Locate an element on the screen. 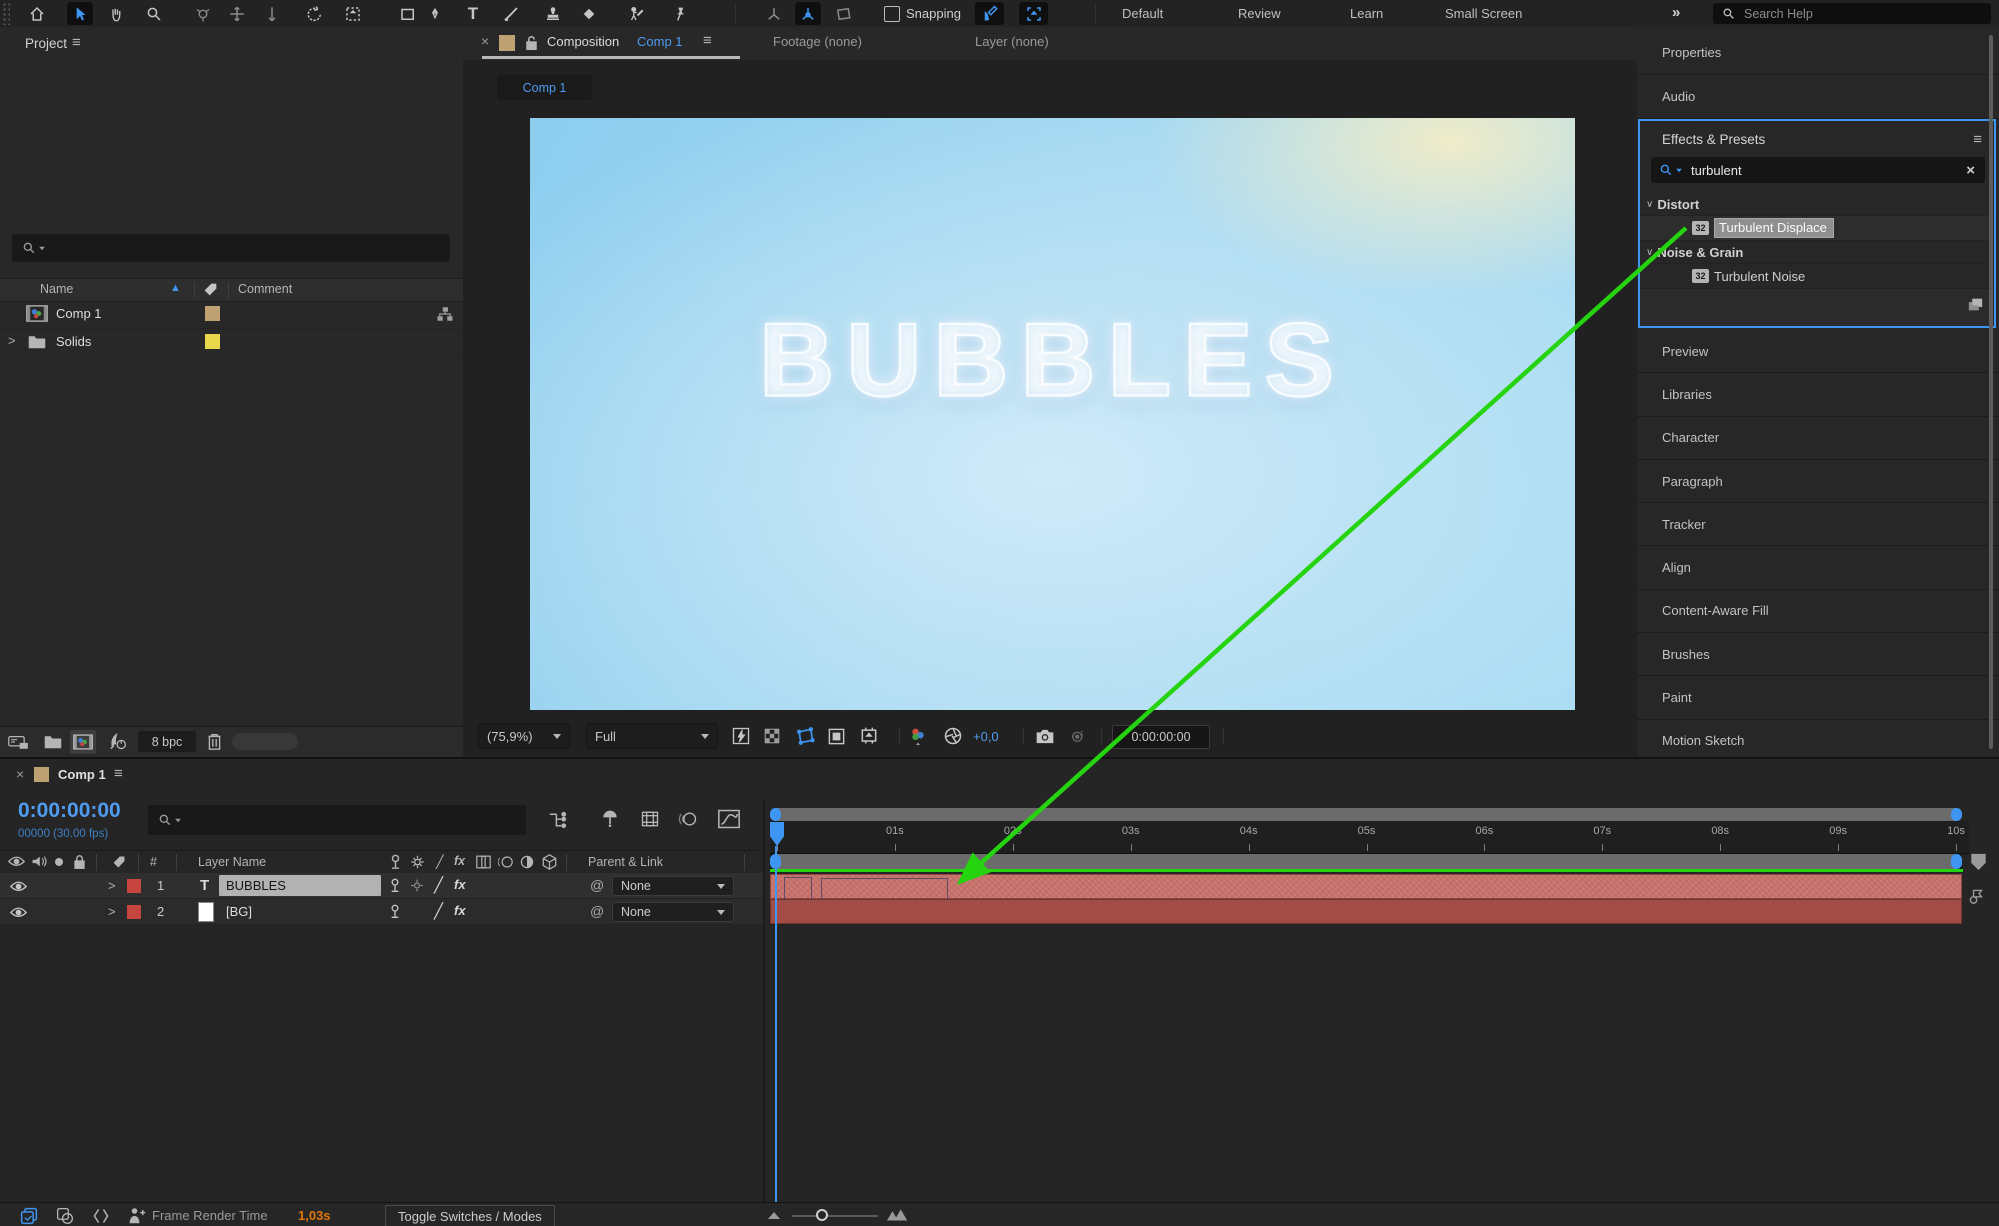 This screenshot has height=1226, width=1999. fast-previews-button is located at coordinates (741, 736).